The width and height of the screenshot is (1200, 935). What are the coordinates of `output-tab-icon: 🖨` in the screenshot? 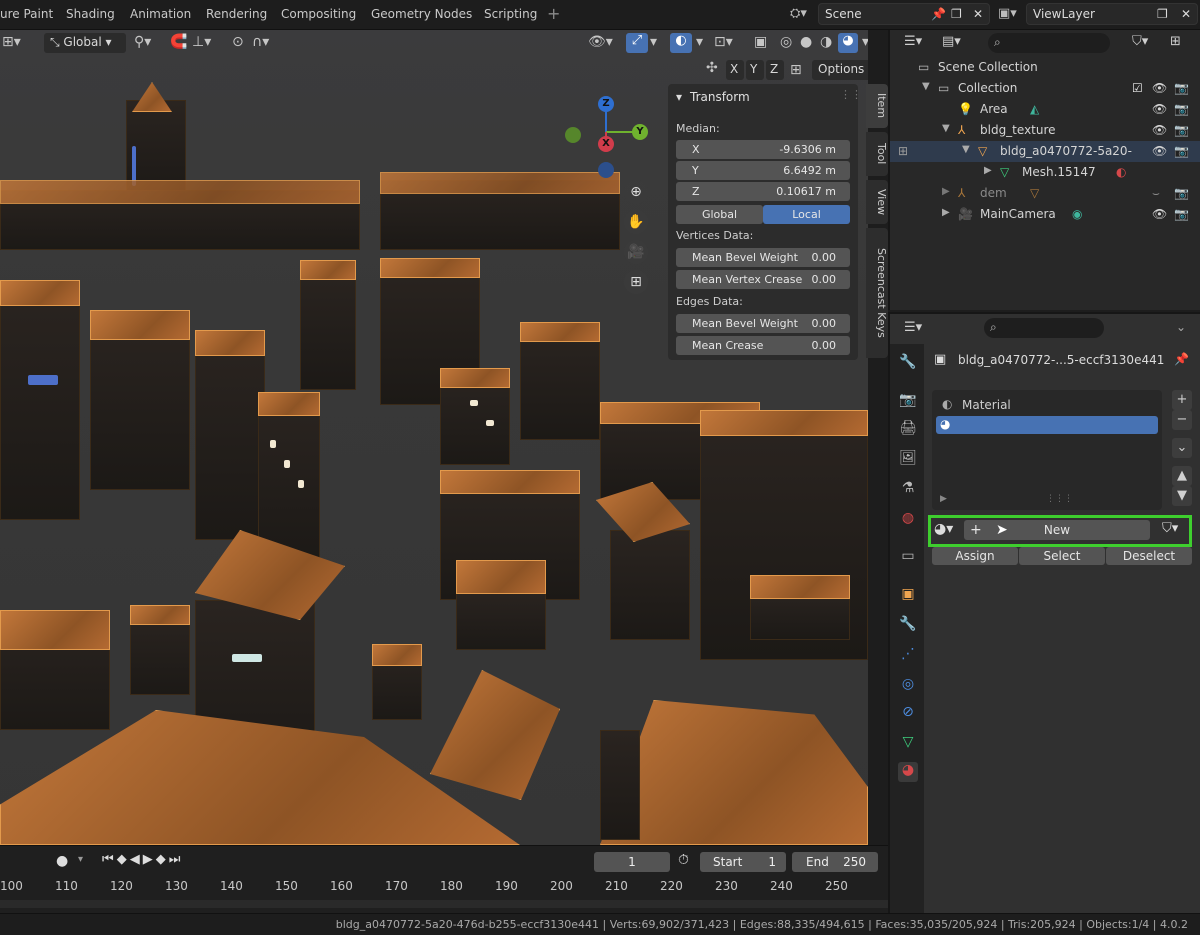 It's located at (908, 430).